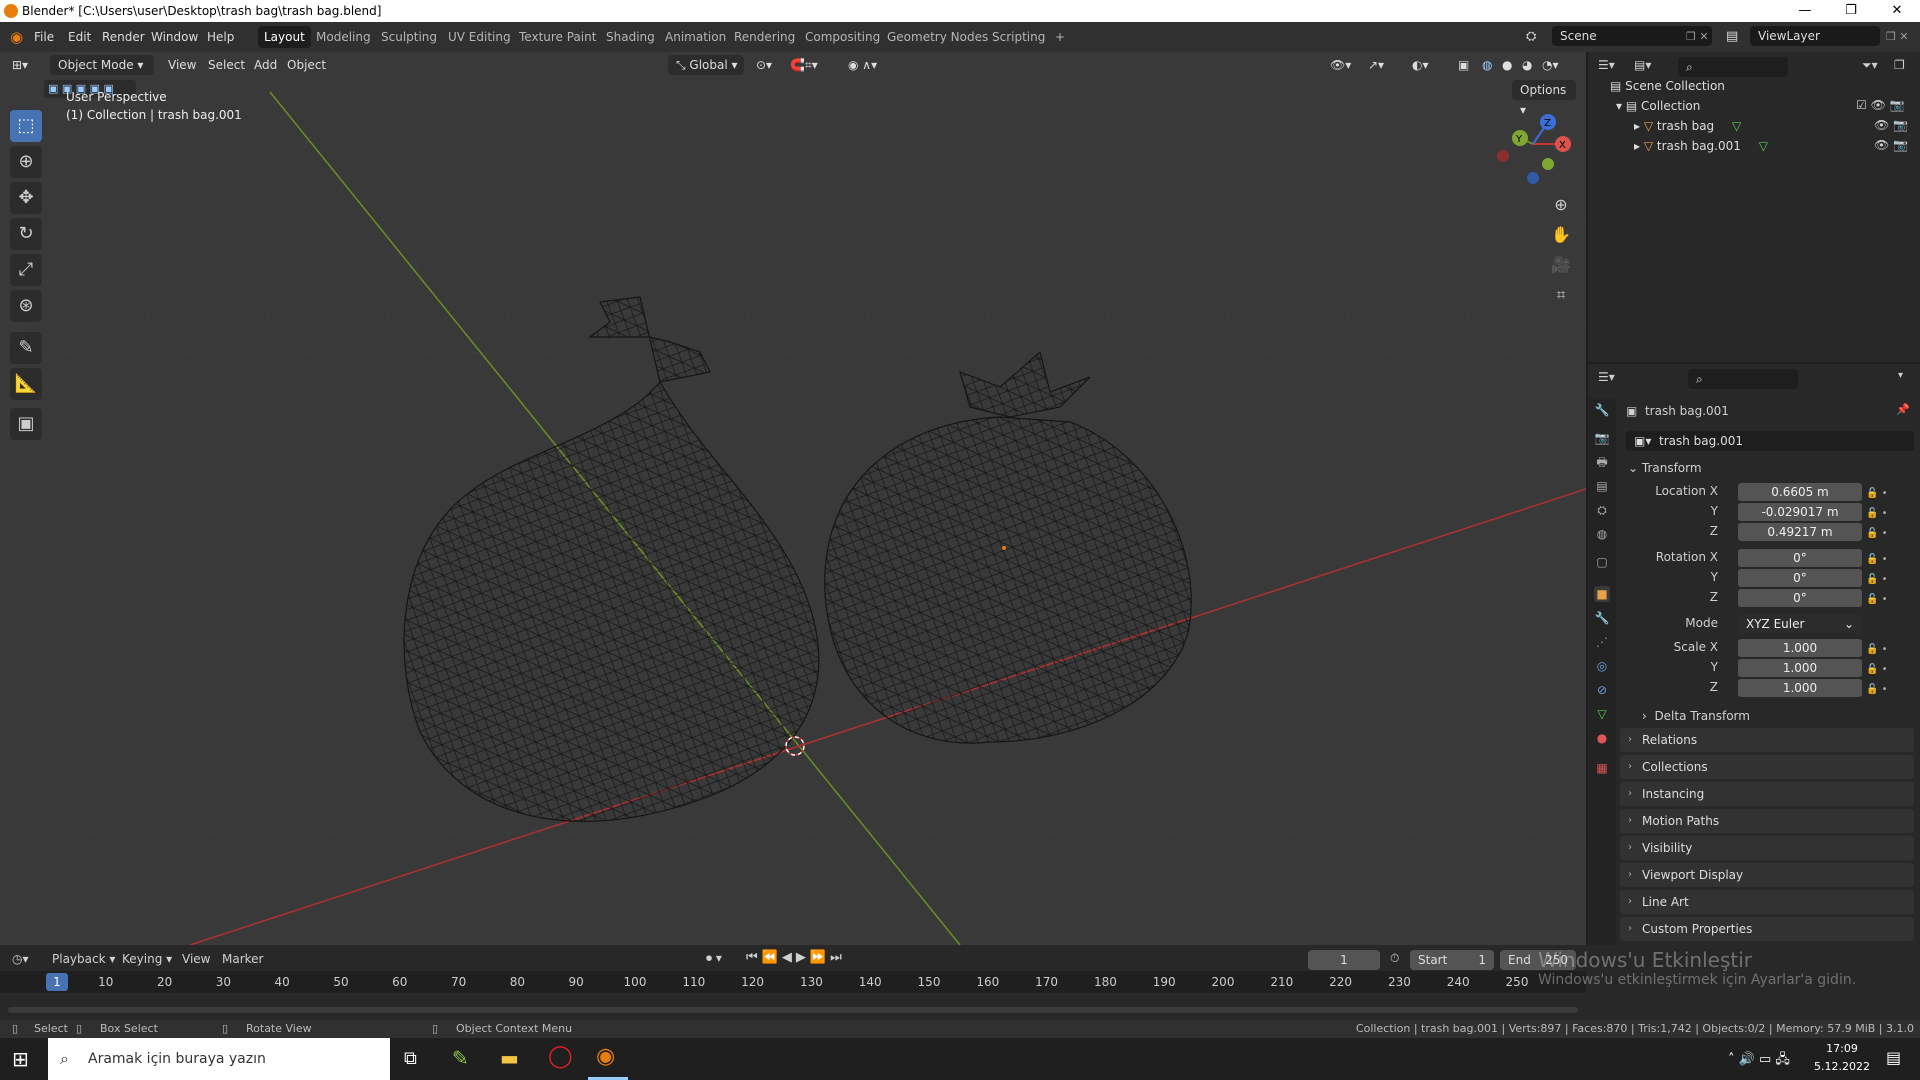 The width and height of the screenshot is (1920, 1080). What do you see at coordinates (1767, 821) in the screenshot?
I see `panel-motion-paths: › Motion Paths` at bounding box center [1767, 821].